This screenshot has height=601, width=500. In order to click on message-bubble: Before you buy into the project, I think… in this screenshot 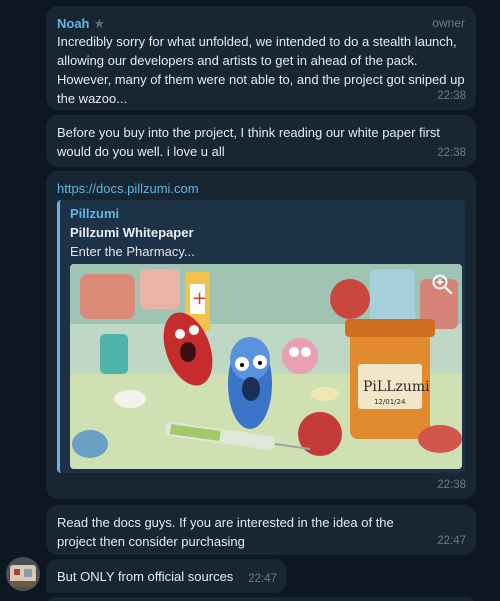, I will do `click(261, 141)`.